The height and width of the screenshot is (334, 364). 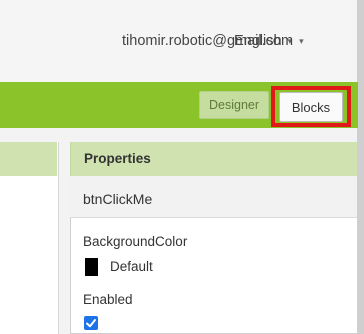 I want to click on checkmark-icon, so click(x=91, y=323).